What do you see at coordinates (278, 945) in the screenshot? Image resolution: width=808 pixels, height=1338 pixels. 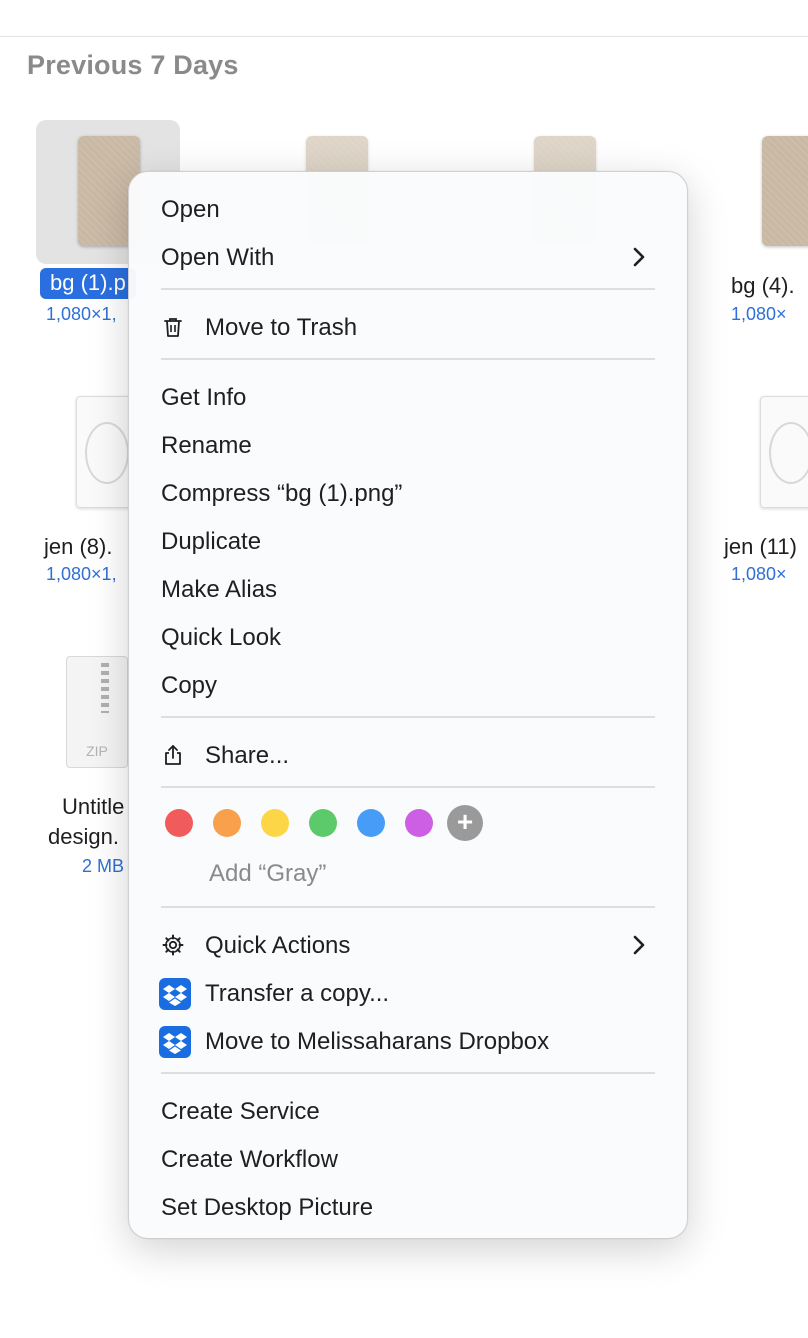 I see `menu-item-label: Quick Actions` at bounding box center [278, 945].